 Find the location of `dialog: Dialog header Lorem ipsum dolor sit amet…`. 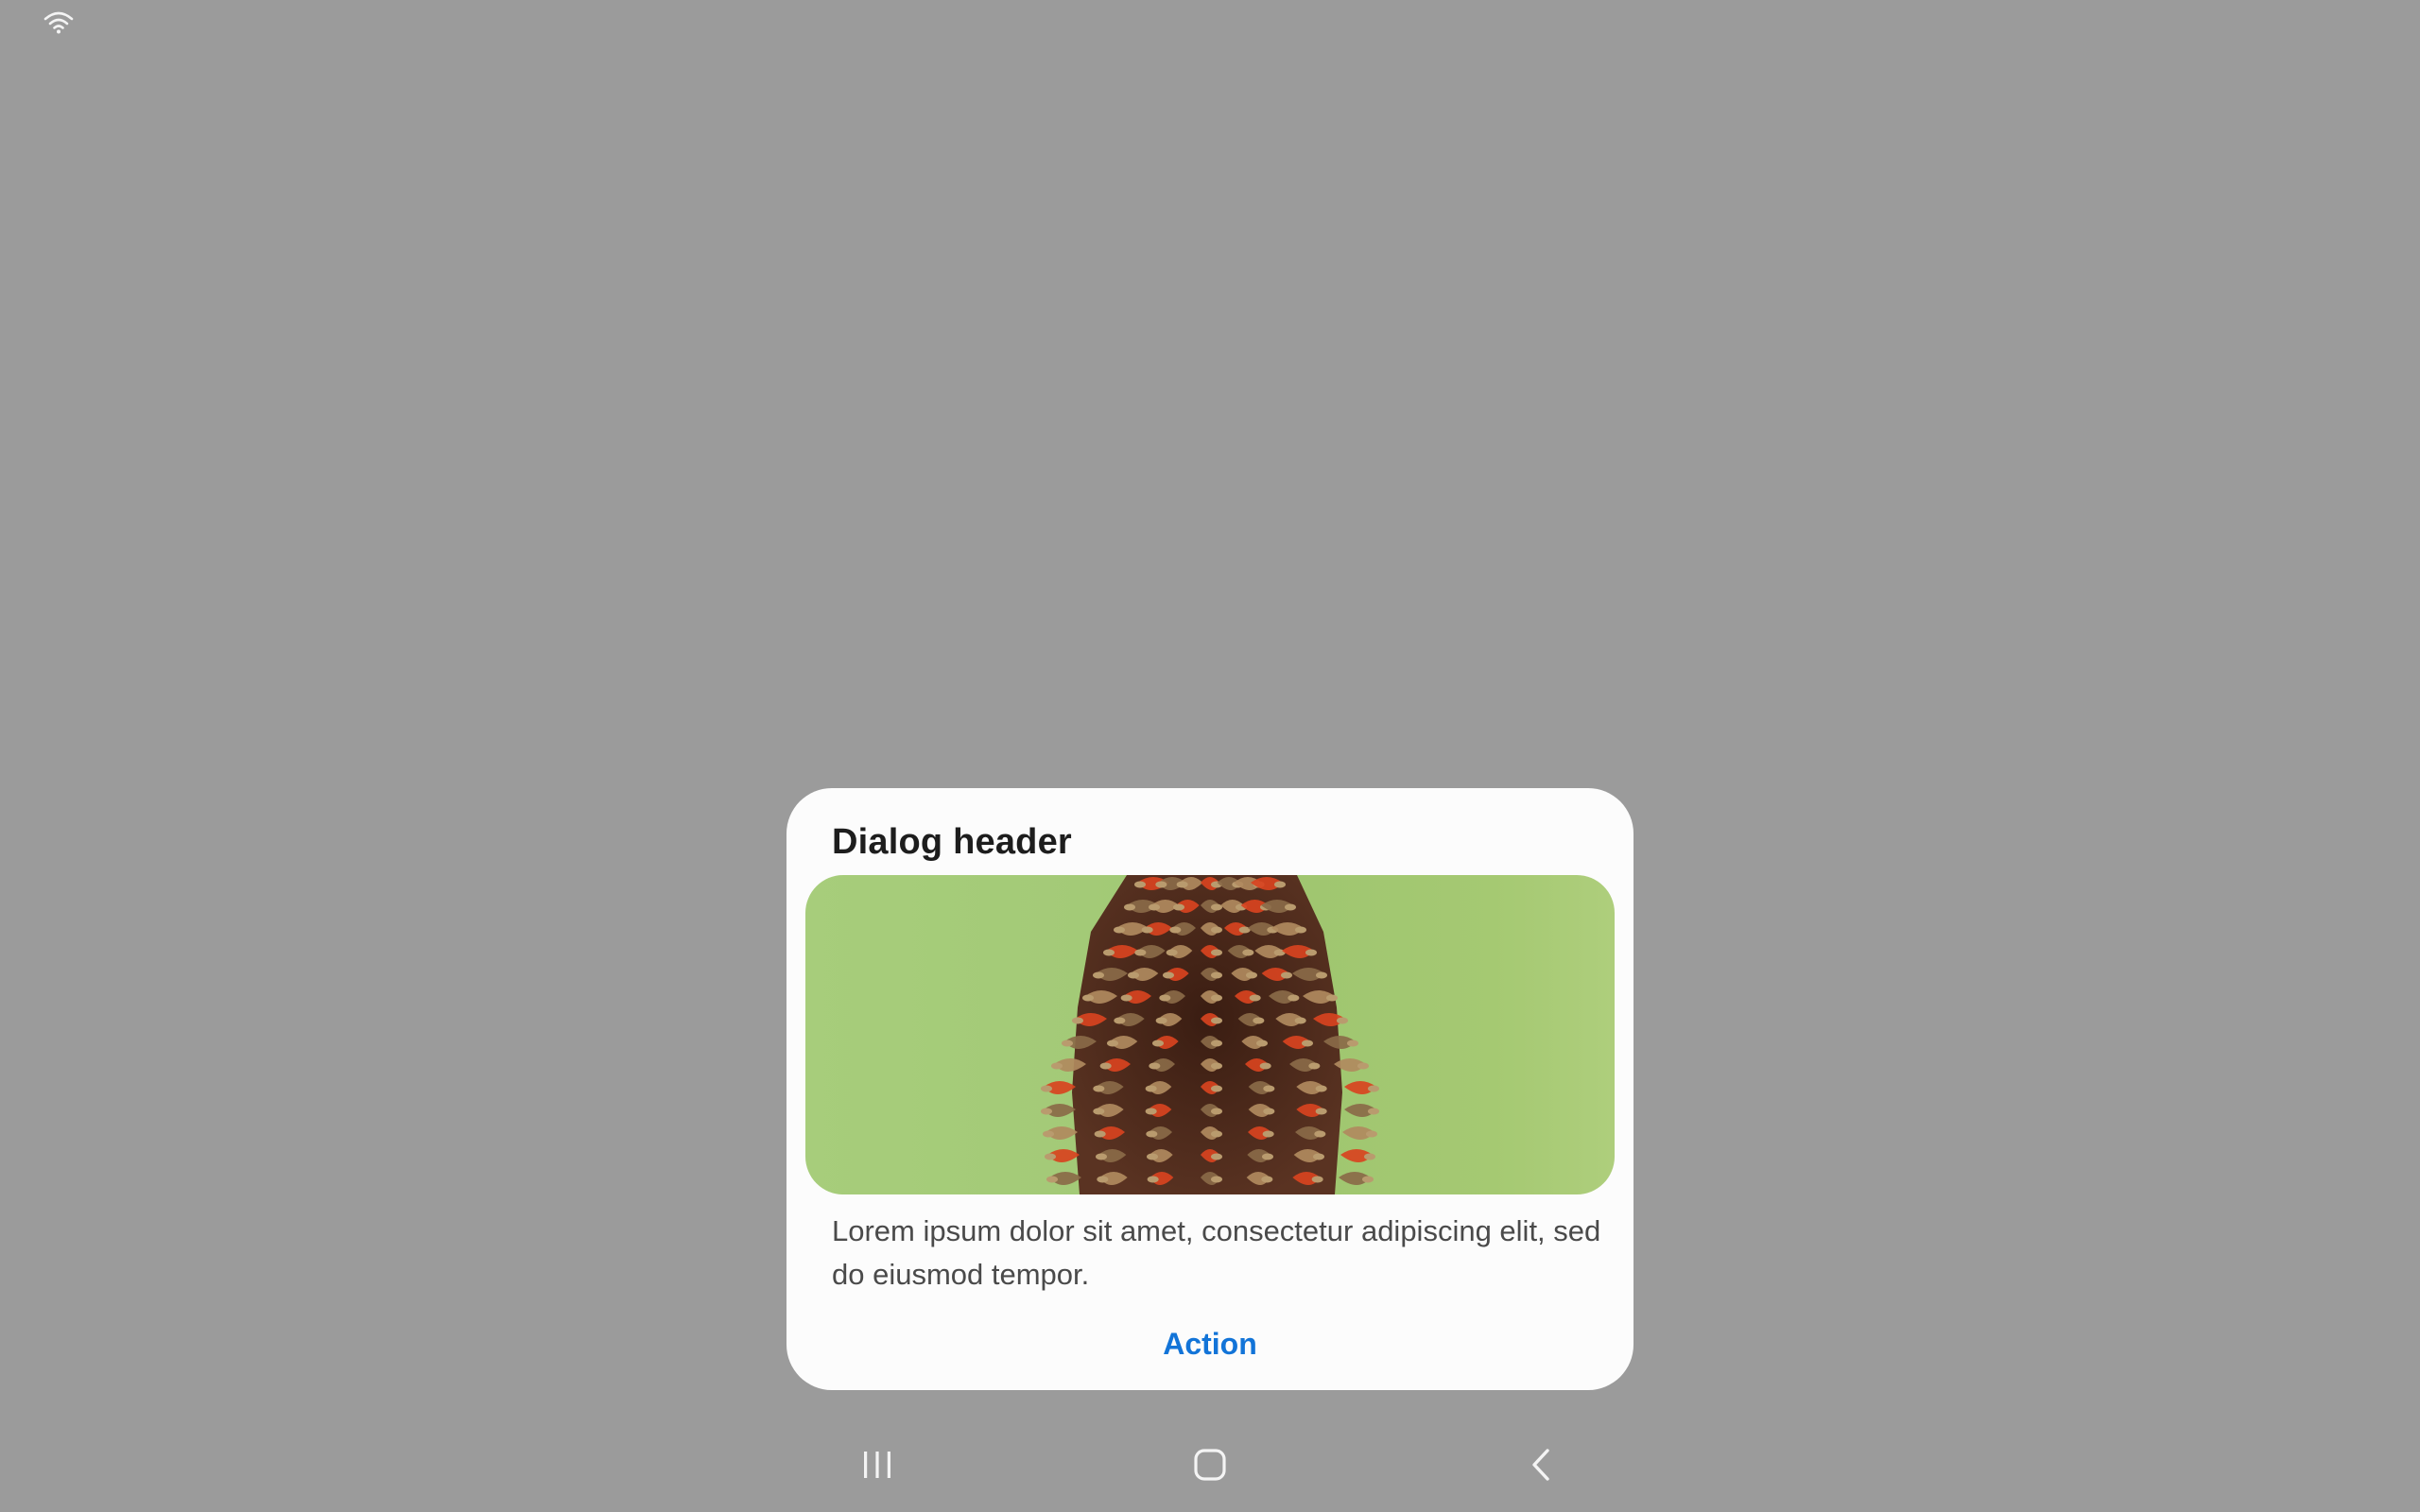

dialog: Dialog header Lorem ipsum dolor sit amet… is located at coordinates (1210, 1089).